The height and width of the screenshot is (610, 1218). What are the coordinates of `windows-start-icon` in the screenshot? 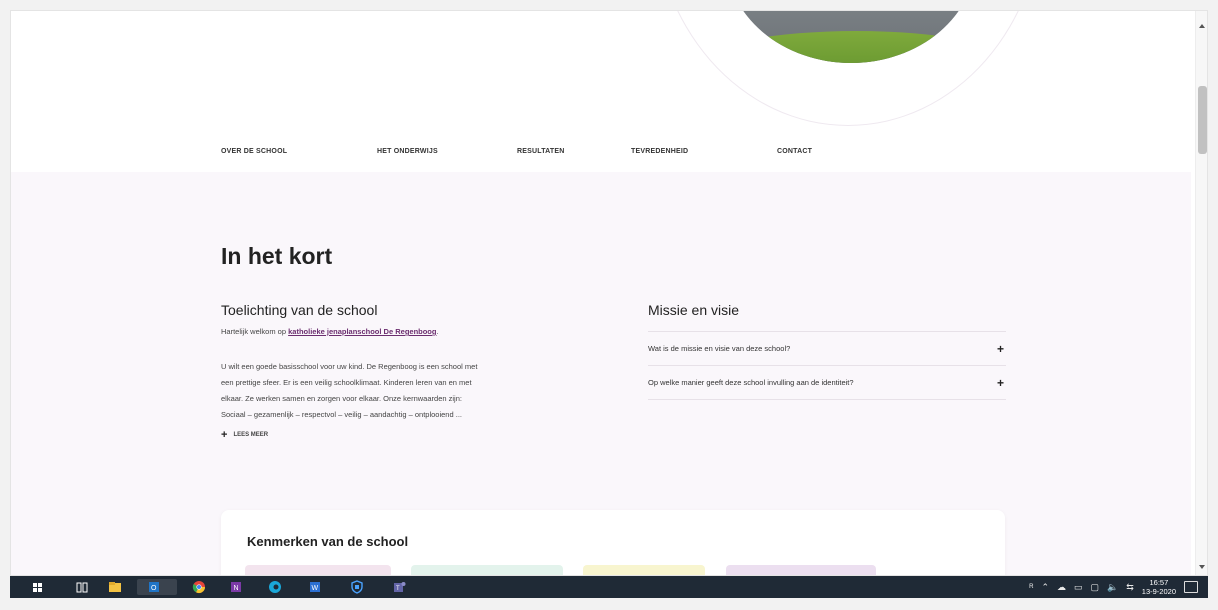 It's located at (38, 587).